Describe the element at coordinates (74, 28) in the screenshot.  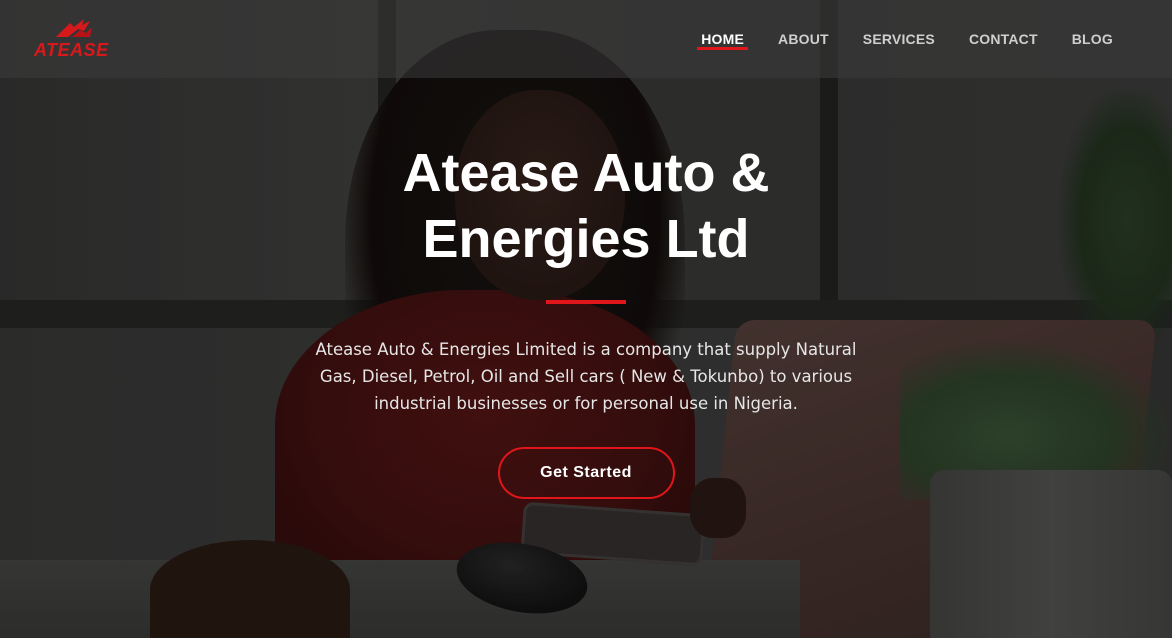
I see `arrow-logo-icon` at that location.